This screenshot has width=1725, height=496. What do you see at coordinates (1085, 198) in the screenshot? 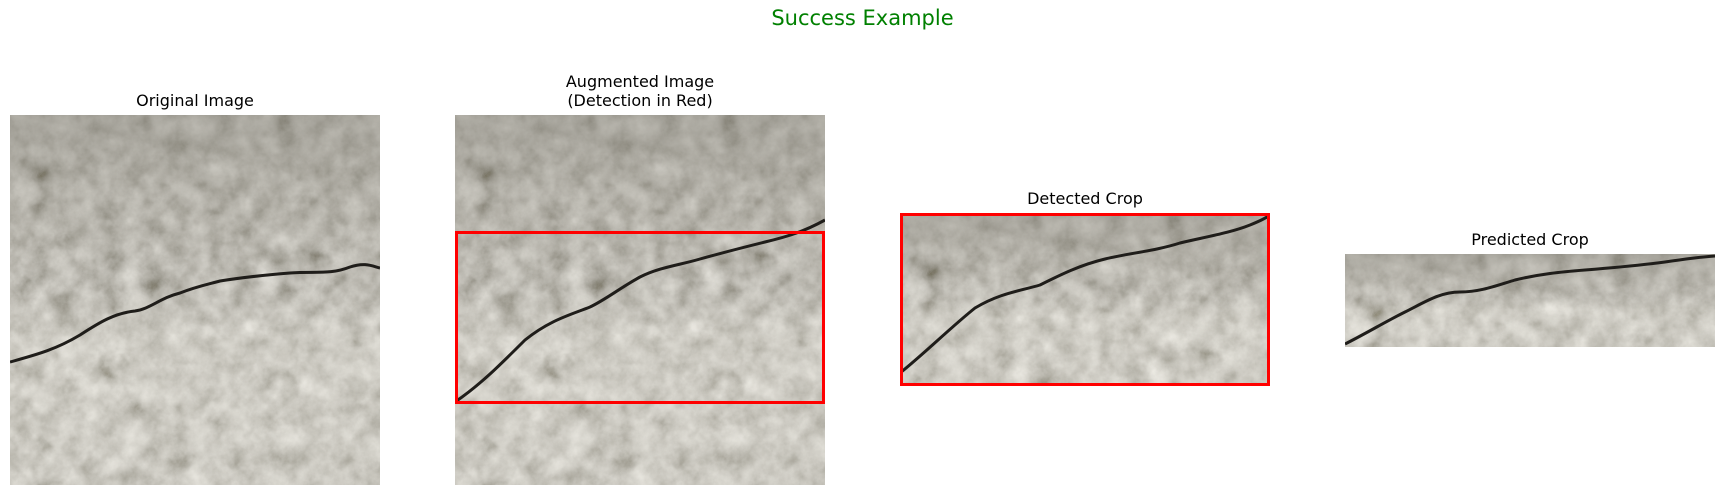
I see `panel-title-detected: Detected Crop` at bounding box center [1085, 198].